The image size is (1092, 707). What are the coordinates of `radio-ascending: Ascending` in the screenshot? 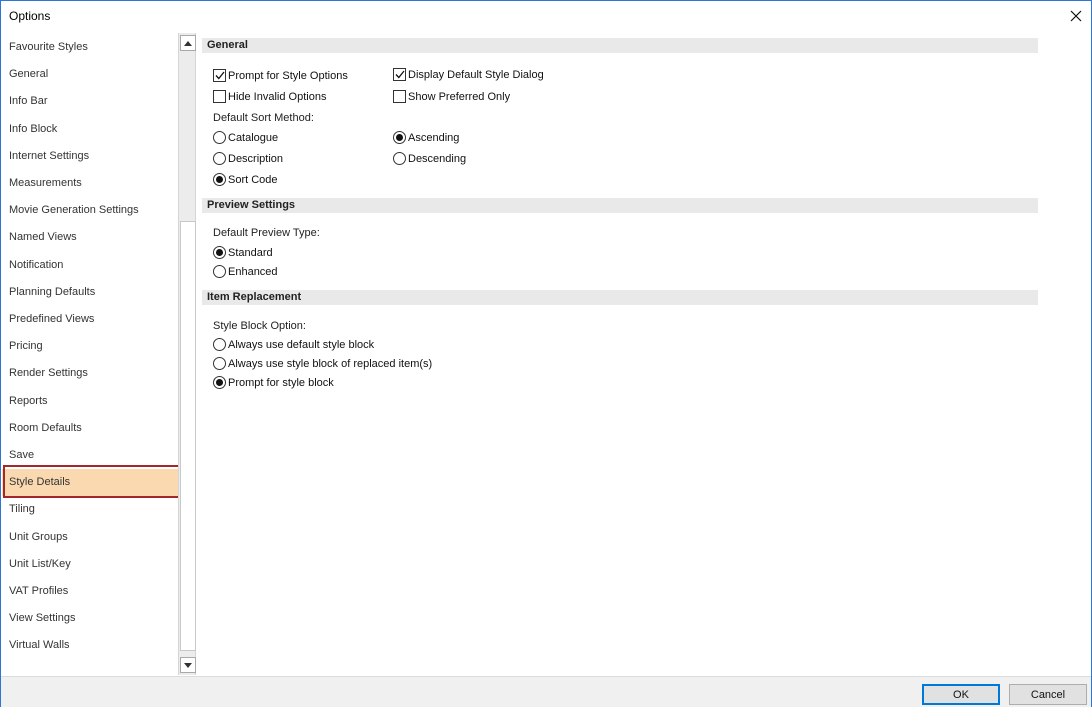 It's located at (426, 137).